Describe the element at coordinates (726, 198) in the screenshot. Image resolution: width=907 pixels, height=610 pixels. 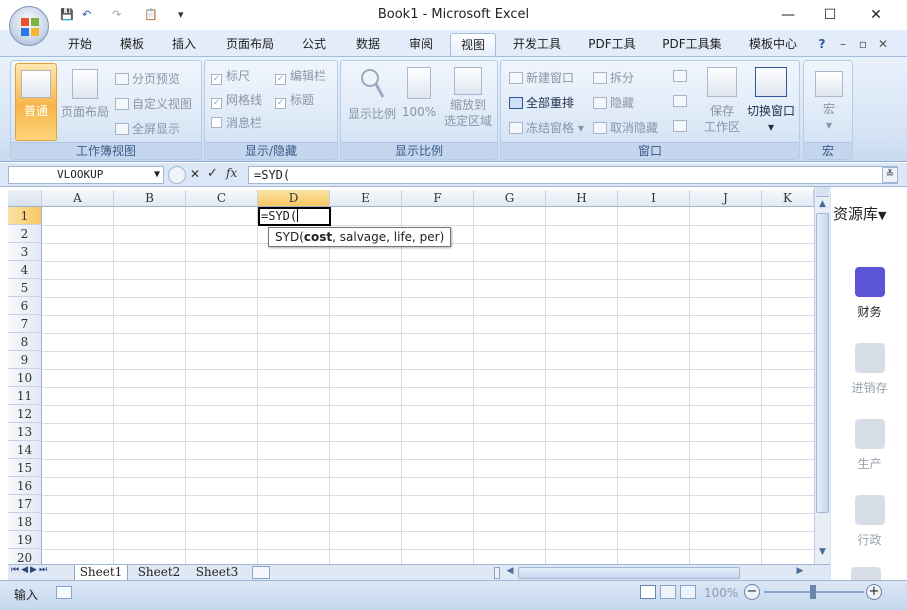
I see `column-header: J` at that location.